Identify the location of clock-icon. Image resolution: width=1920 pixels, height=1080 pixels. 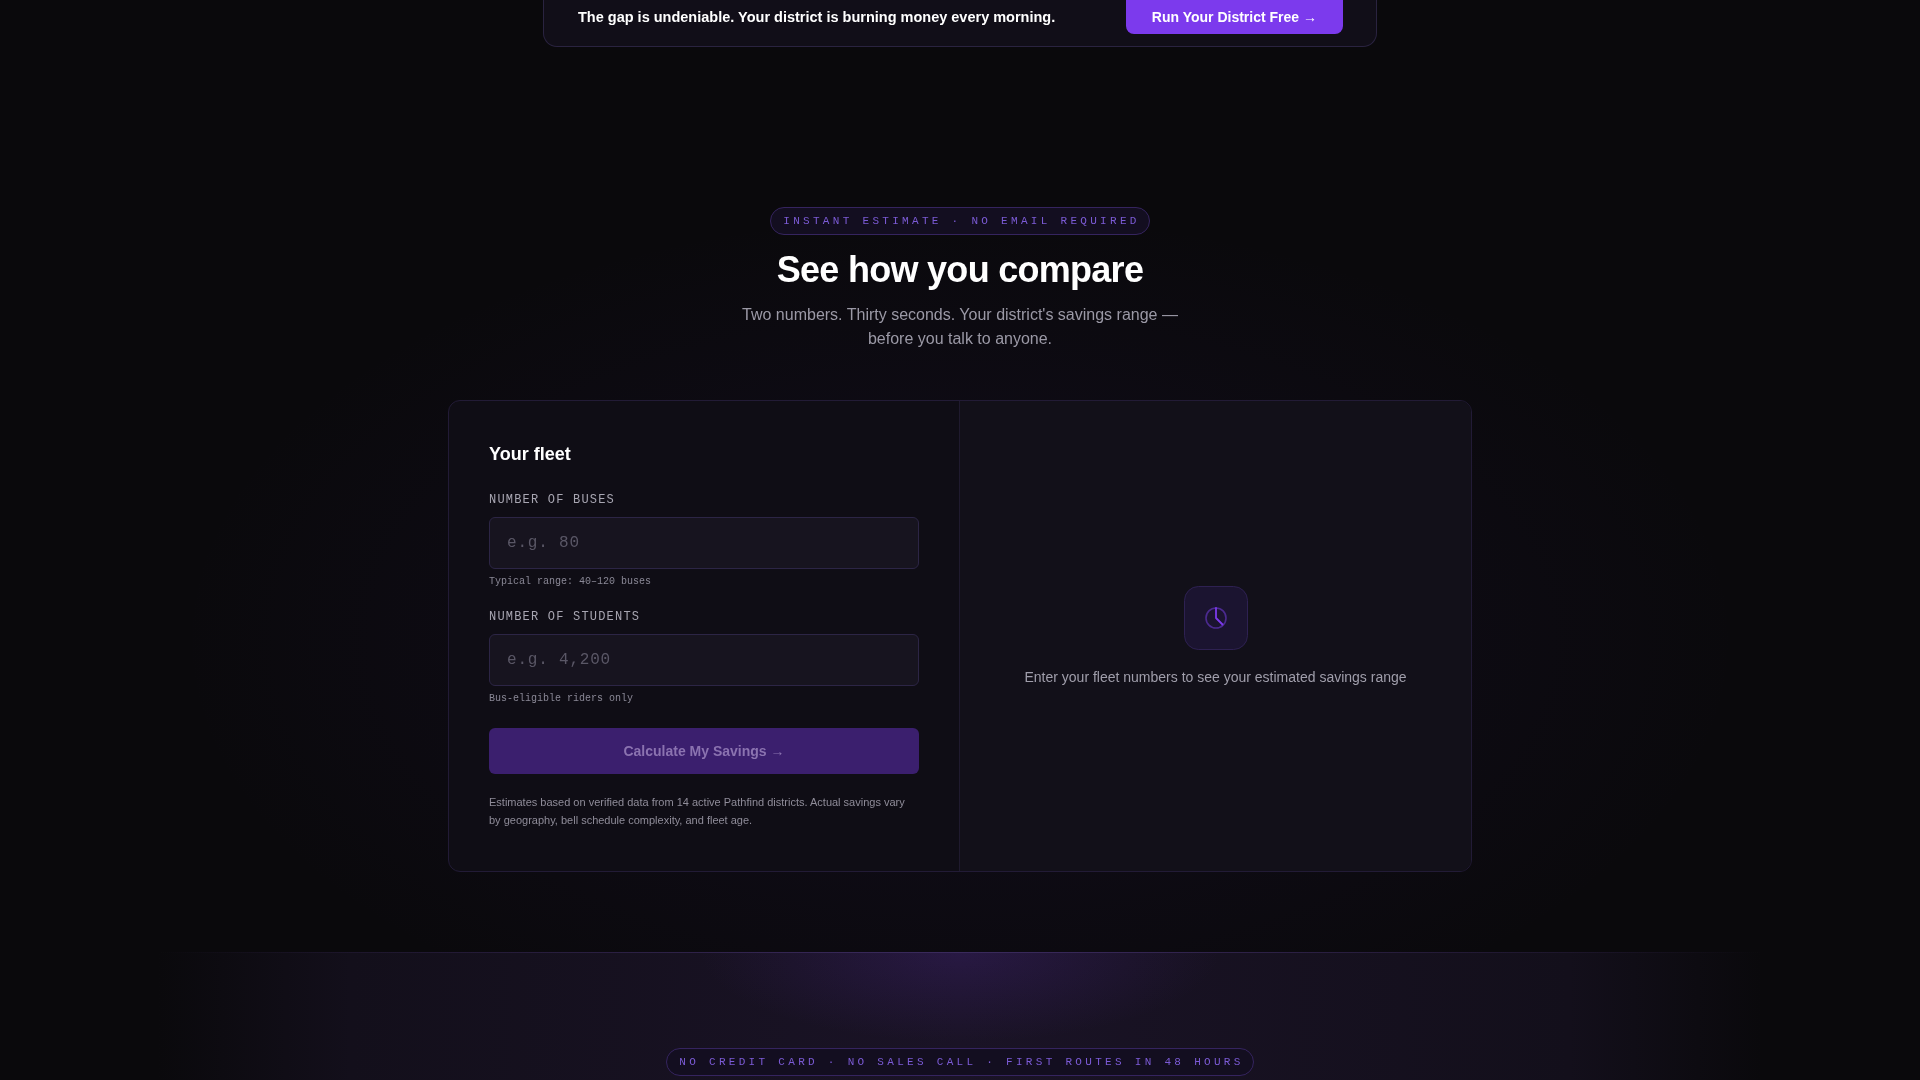
(1215, 617).